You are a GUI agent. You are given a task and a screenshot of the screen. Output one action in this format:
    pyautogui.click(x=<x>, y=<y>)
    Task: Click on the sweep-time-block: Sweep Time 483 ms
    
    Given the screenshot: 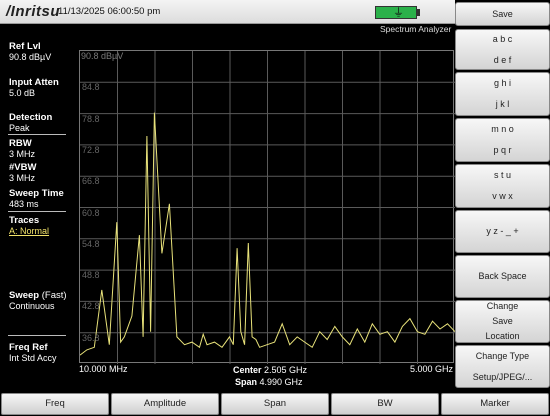 What is the action you would take?
    pyautogui.click(x=36, y=199)
    